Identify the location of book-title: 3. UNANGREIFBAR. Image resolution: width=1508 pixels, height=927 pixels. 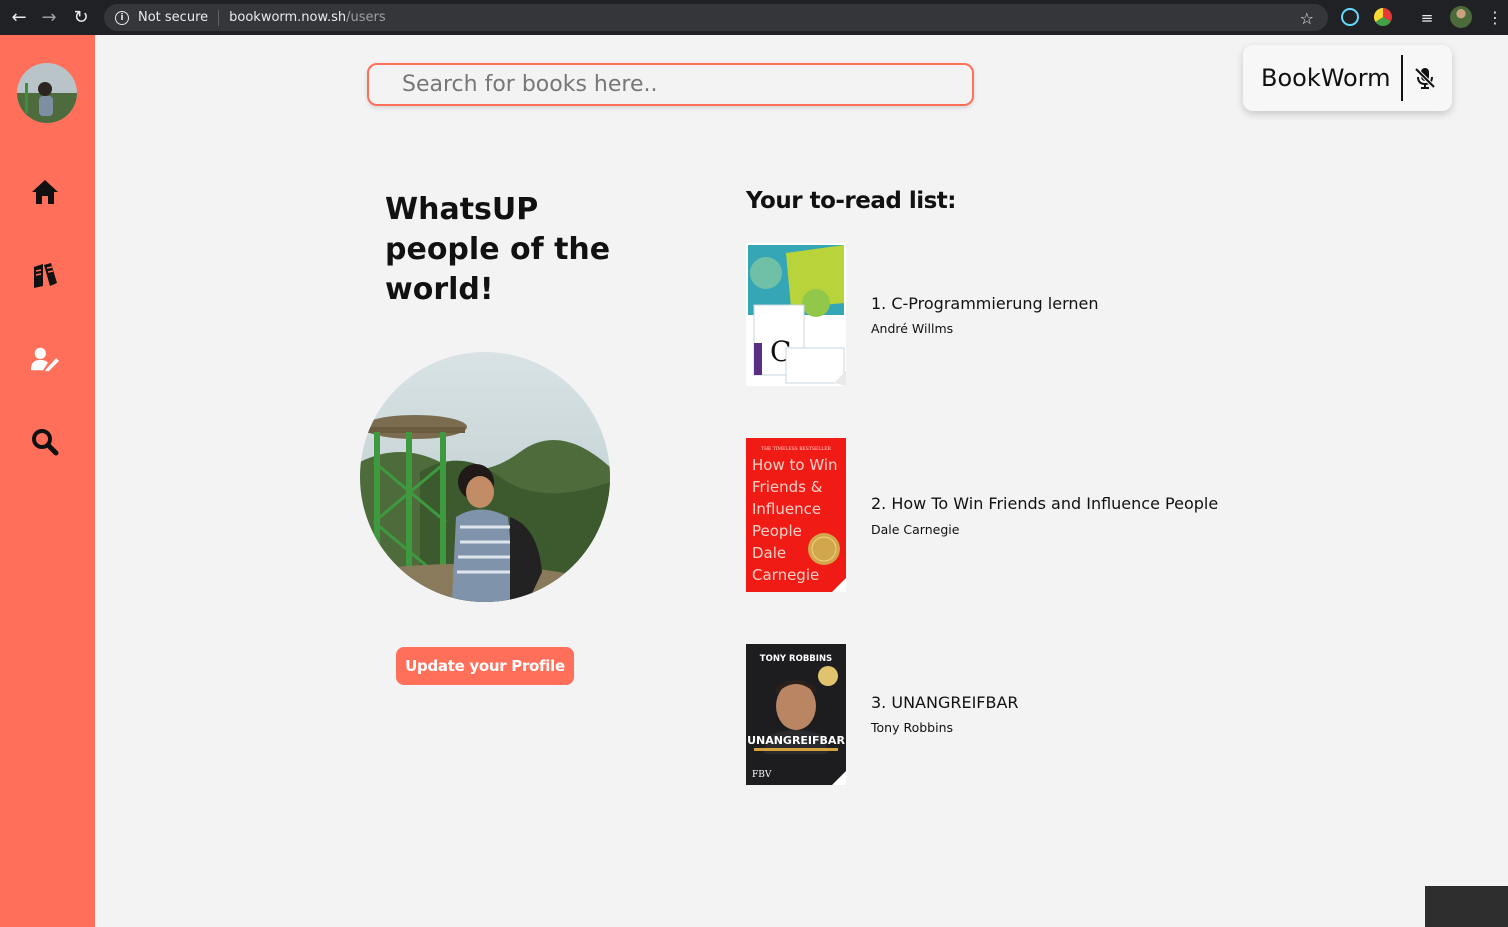
(945, 702).